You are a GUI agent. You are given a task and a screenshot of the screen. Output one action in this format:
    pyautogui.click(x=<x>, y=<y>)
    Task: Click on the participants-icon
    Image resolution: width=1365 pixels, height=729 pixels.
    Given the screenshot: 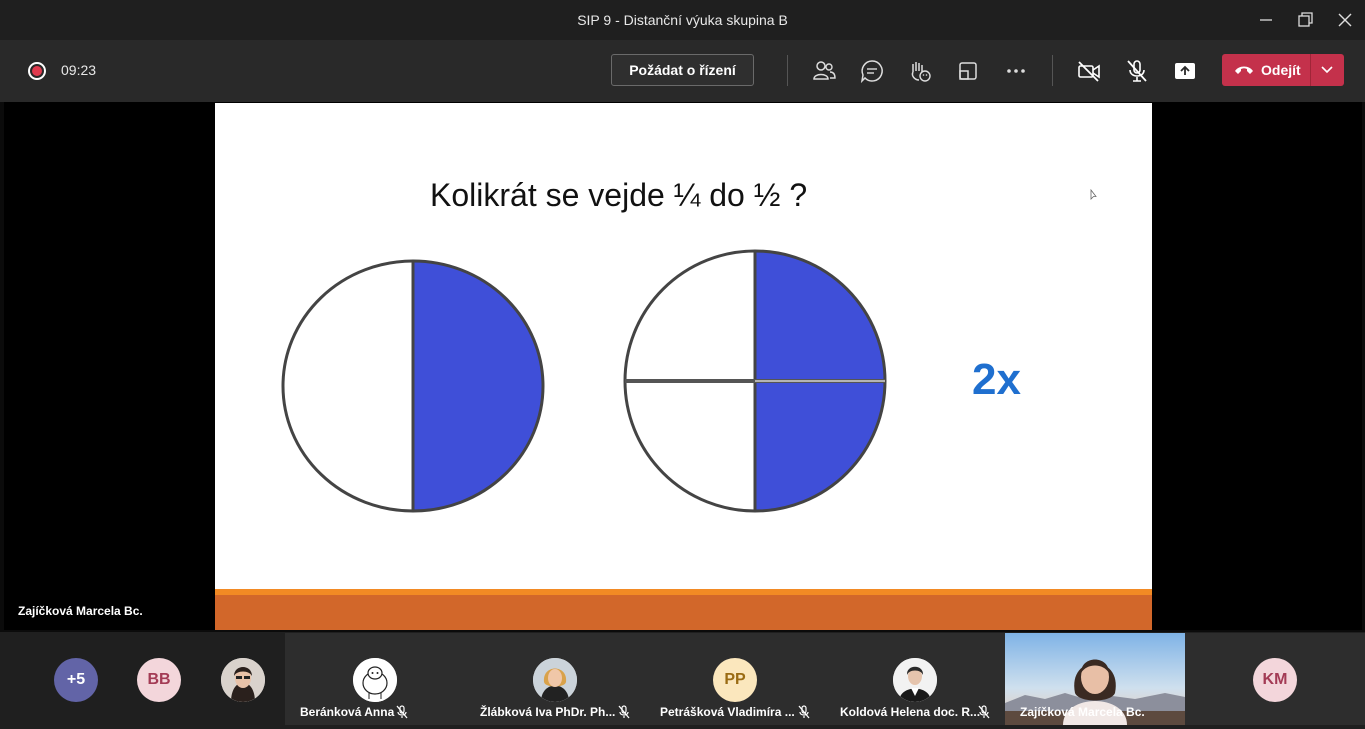 What is the action you would take?
    pyautogui.click(x=824, y=71)
    